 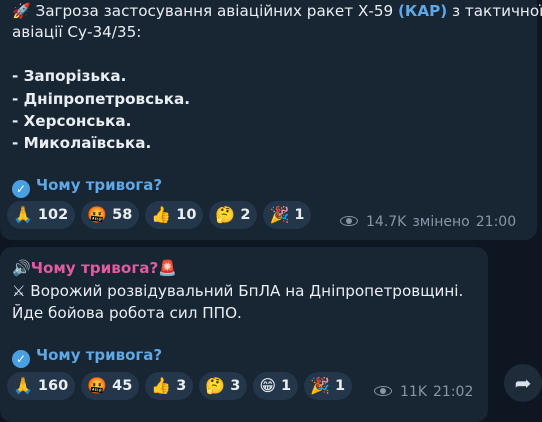 I want to click on why-alert-link-2: ✓ Чому тривога?, so click(x=87, y=356).